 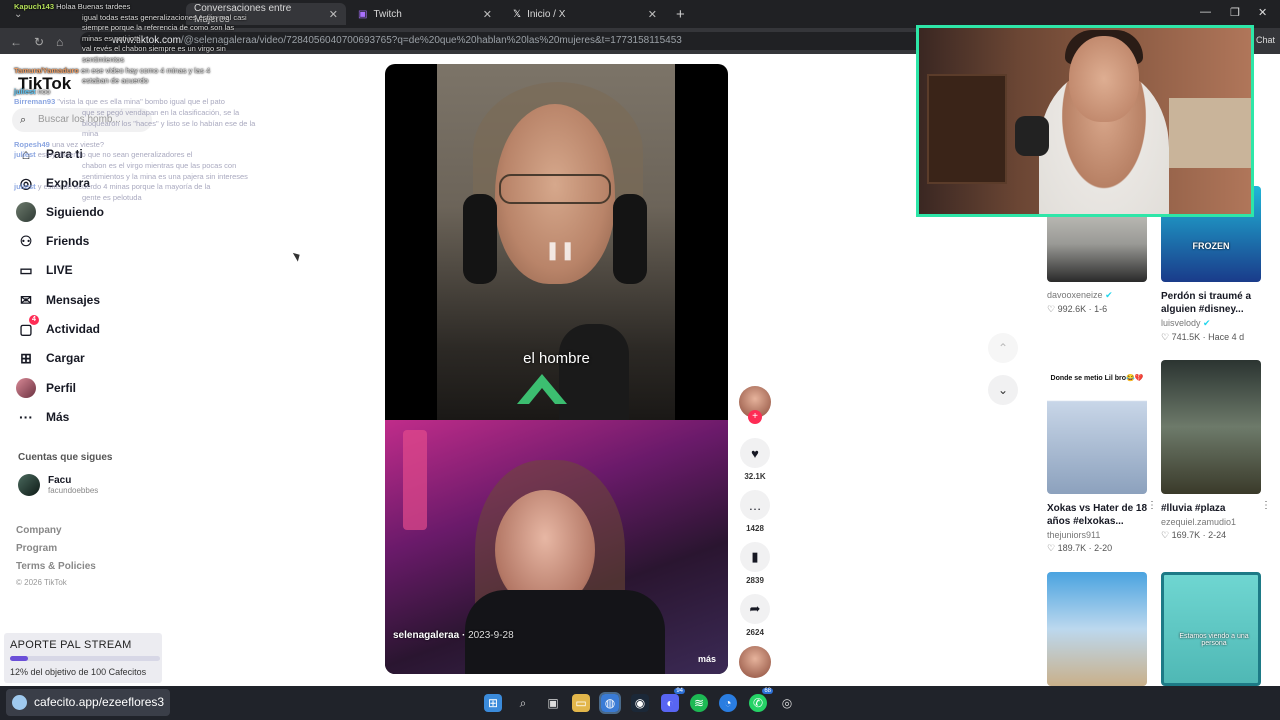 I want to click on sound-avatar, so click(x=755, y=662).